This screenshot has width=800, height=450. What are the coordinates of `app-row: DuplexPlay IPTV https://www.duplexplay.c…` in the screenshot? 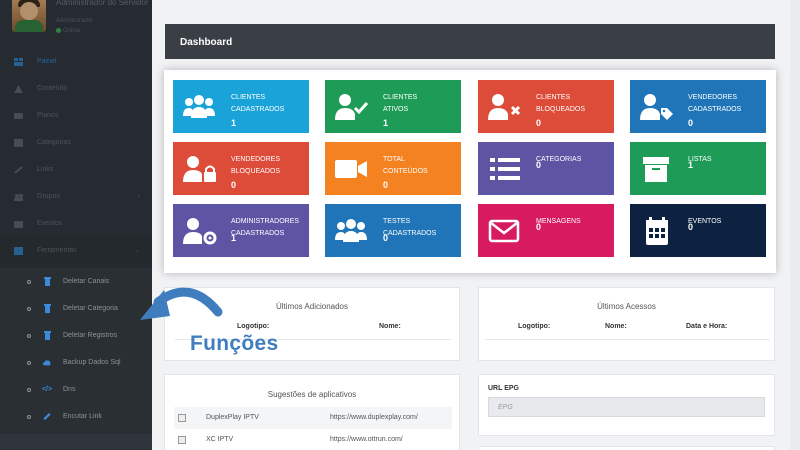 It's located at (313, 418).